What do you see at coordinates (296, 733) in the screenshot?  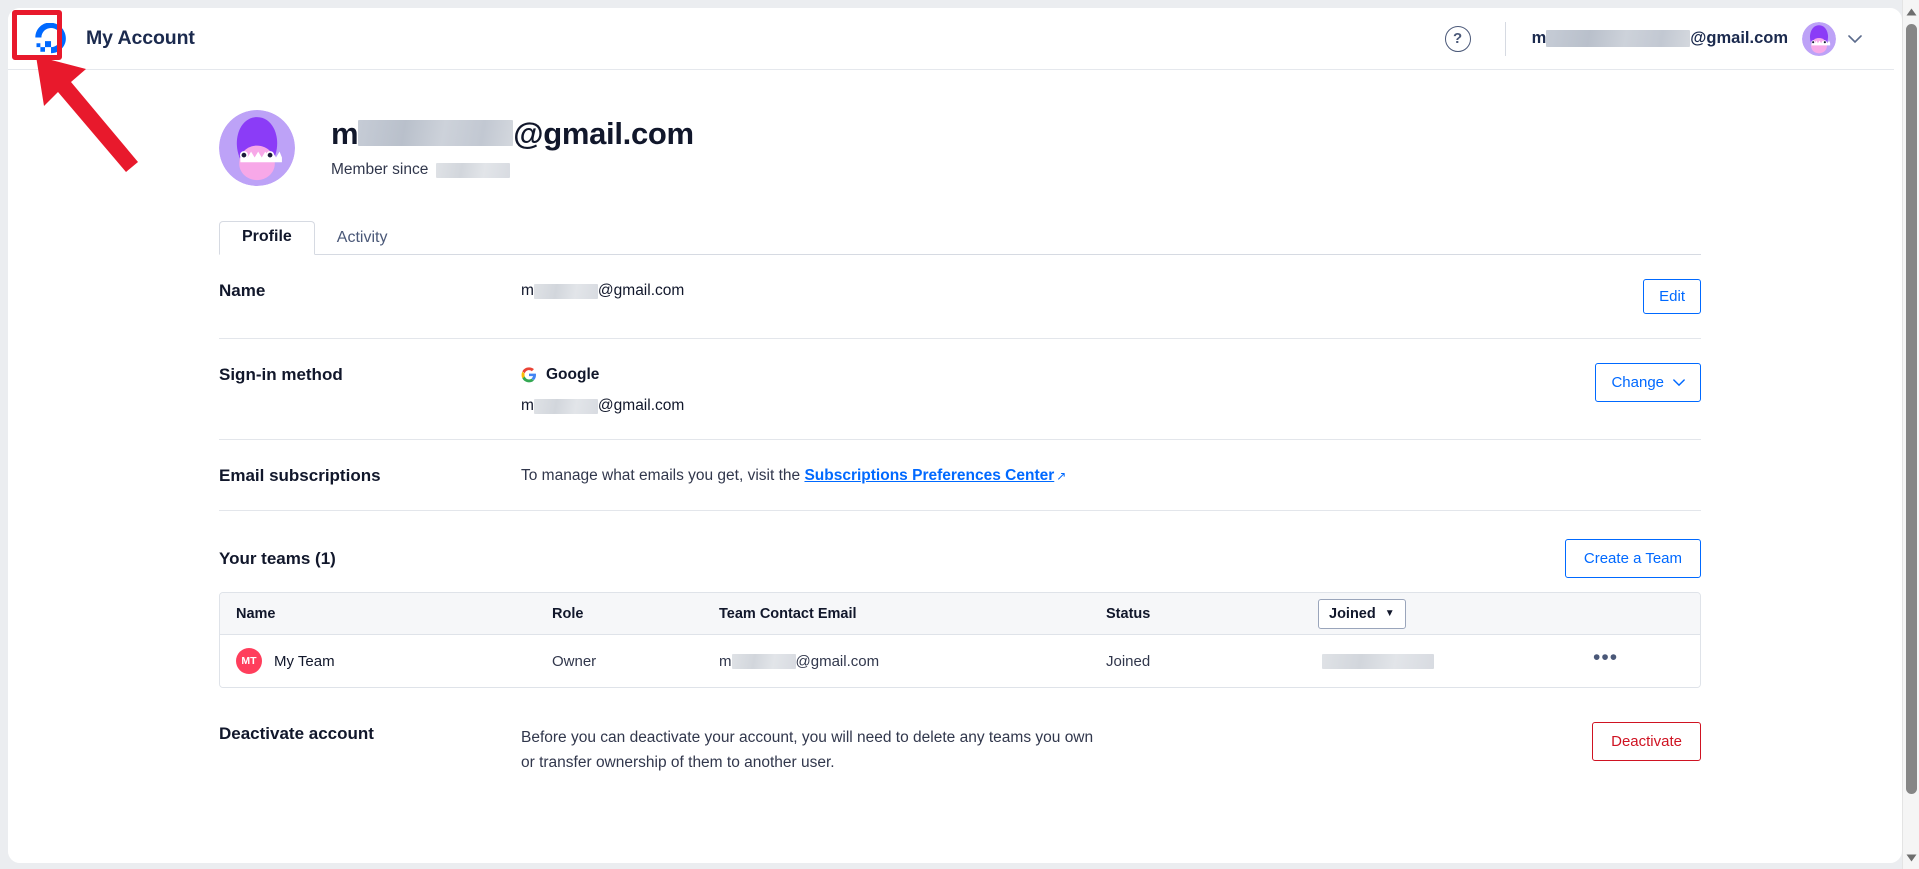 I see `deactivate-label: Deactivate account` at bounding box center [296, 733].